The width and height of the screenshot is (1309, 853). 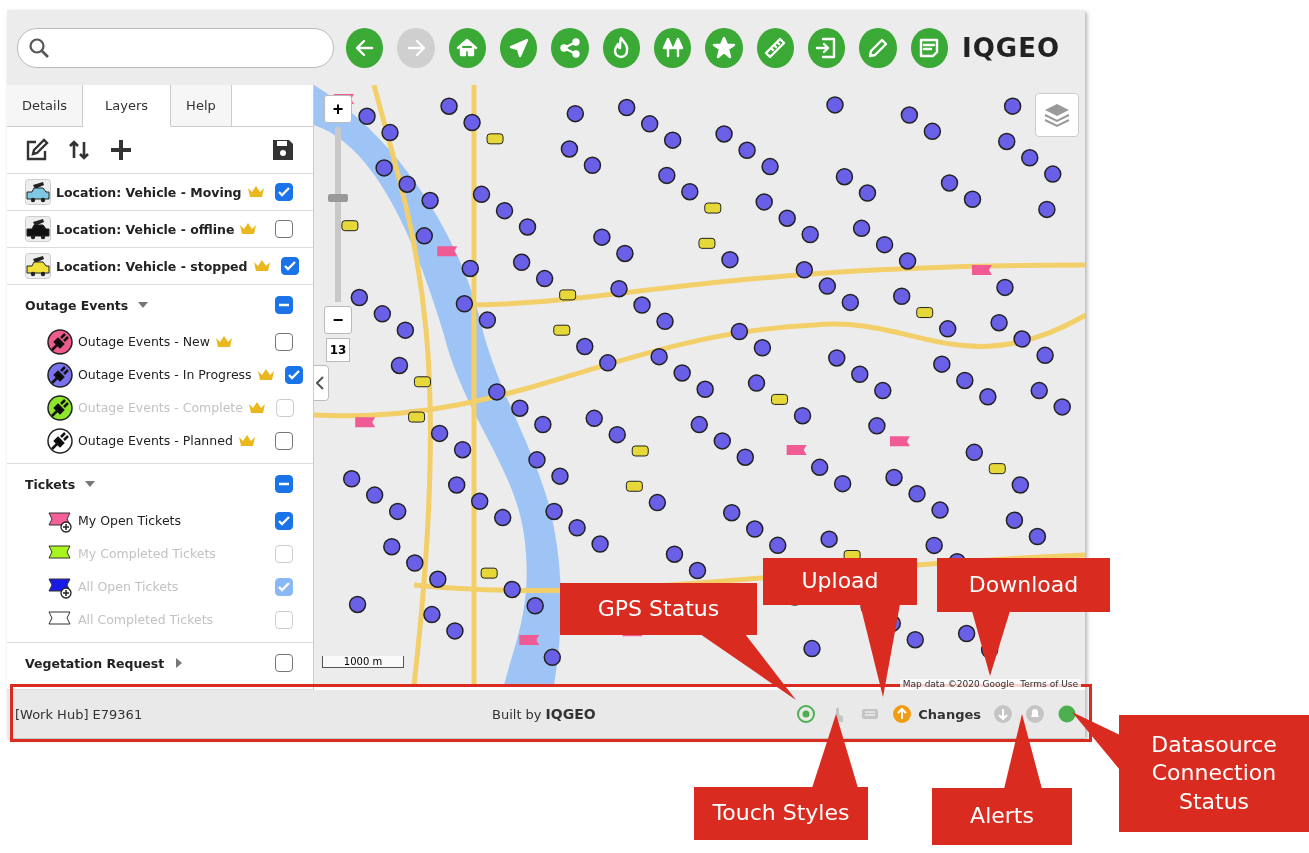 I want to click on layer-name: Outage Events - Planned, so click(x=155, y=440).